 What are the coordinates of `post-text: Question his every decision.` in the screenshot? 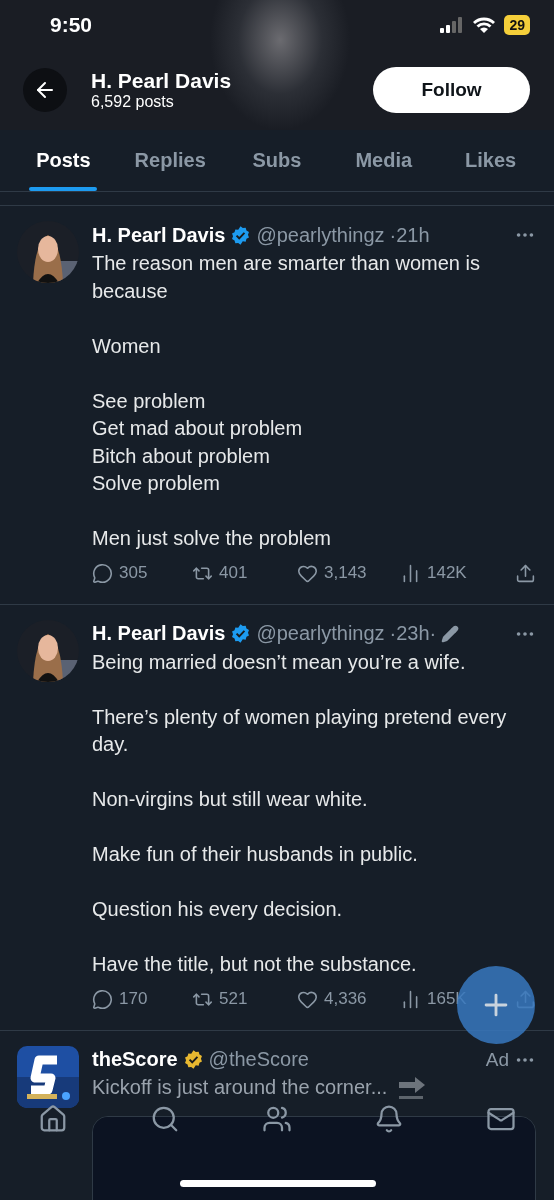 It's located at (218, 909).